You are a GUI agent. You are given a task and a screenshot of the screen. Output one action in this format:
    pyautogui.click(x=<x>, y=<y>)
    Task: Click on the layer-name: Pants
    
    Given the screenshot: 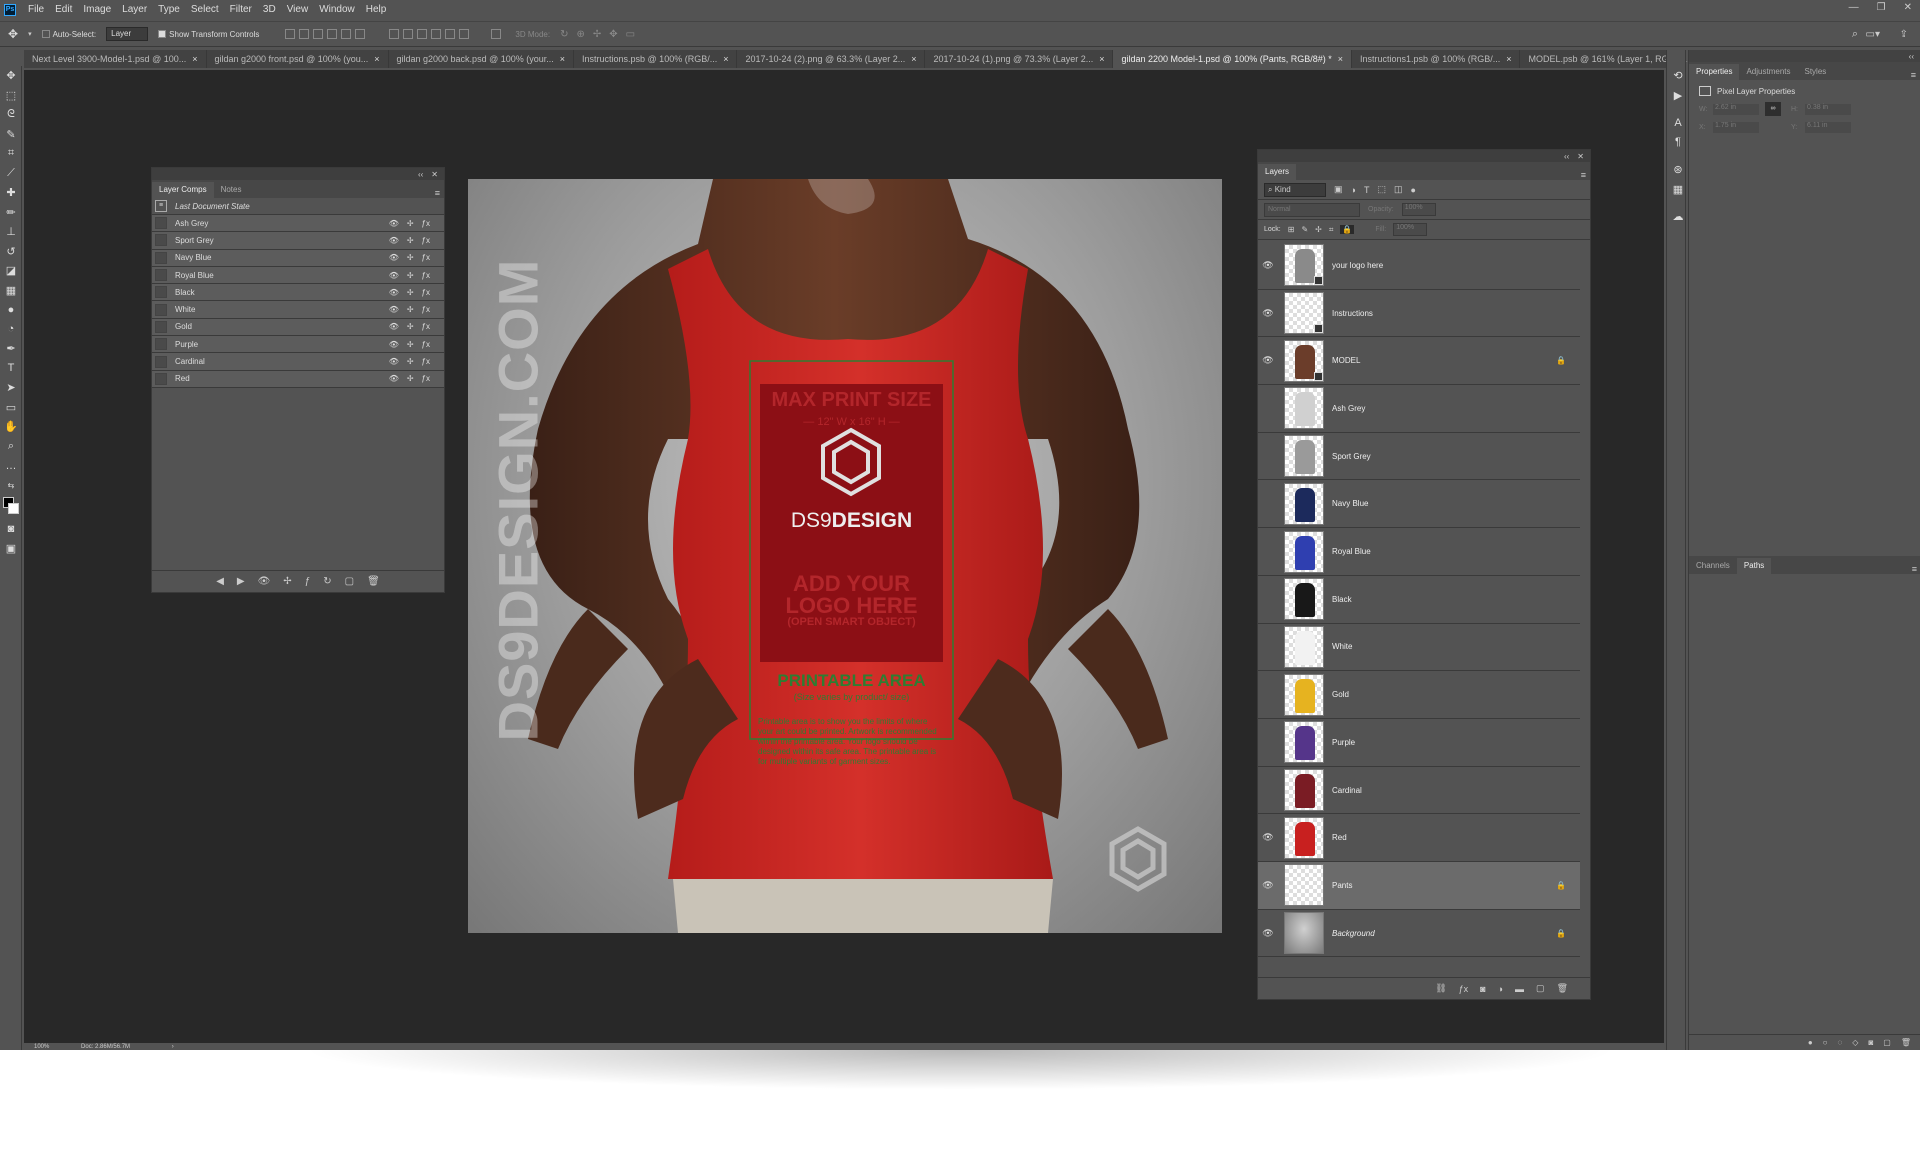 What is the action you would take?
    pyautogui.click(x=1342, y=885)
    